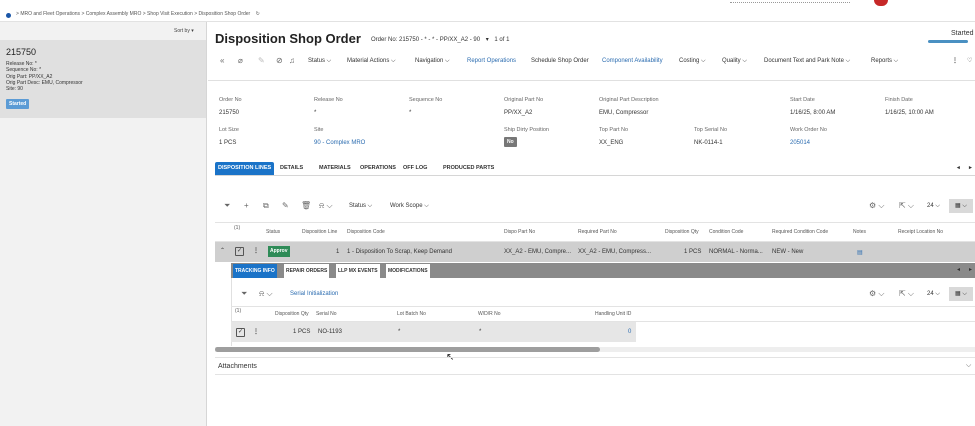 The width and height of the screenshot is (975, 426). What do you see at coordinates (489, 314) in the screenshot?
I see `subcol-wdr-no: W/D/R No` at bounding box center [489, 314].